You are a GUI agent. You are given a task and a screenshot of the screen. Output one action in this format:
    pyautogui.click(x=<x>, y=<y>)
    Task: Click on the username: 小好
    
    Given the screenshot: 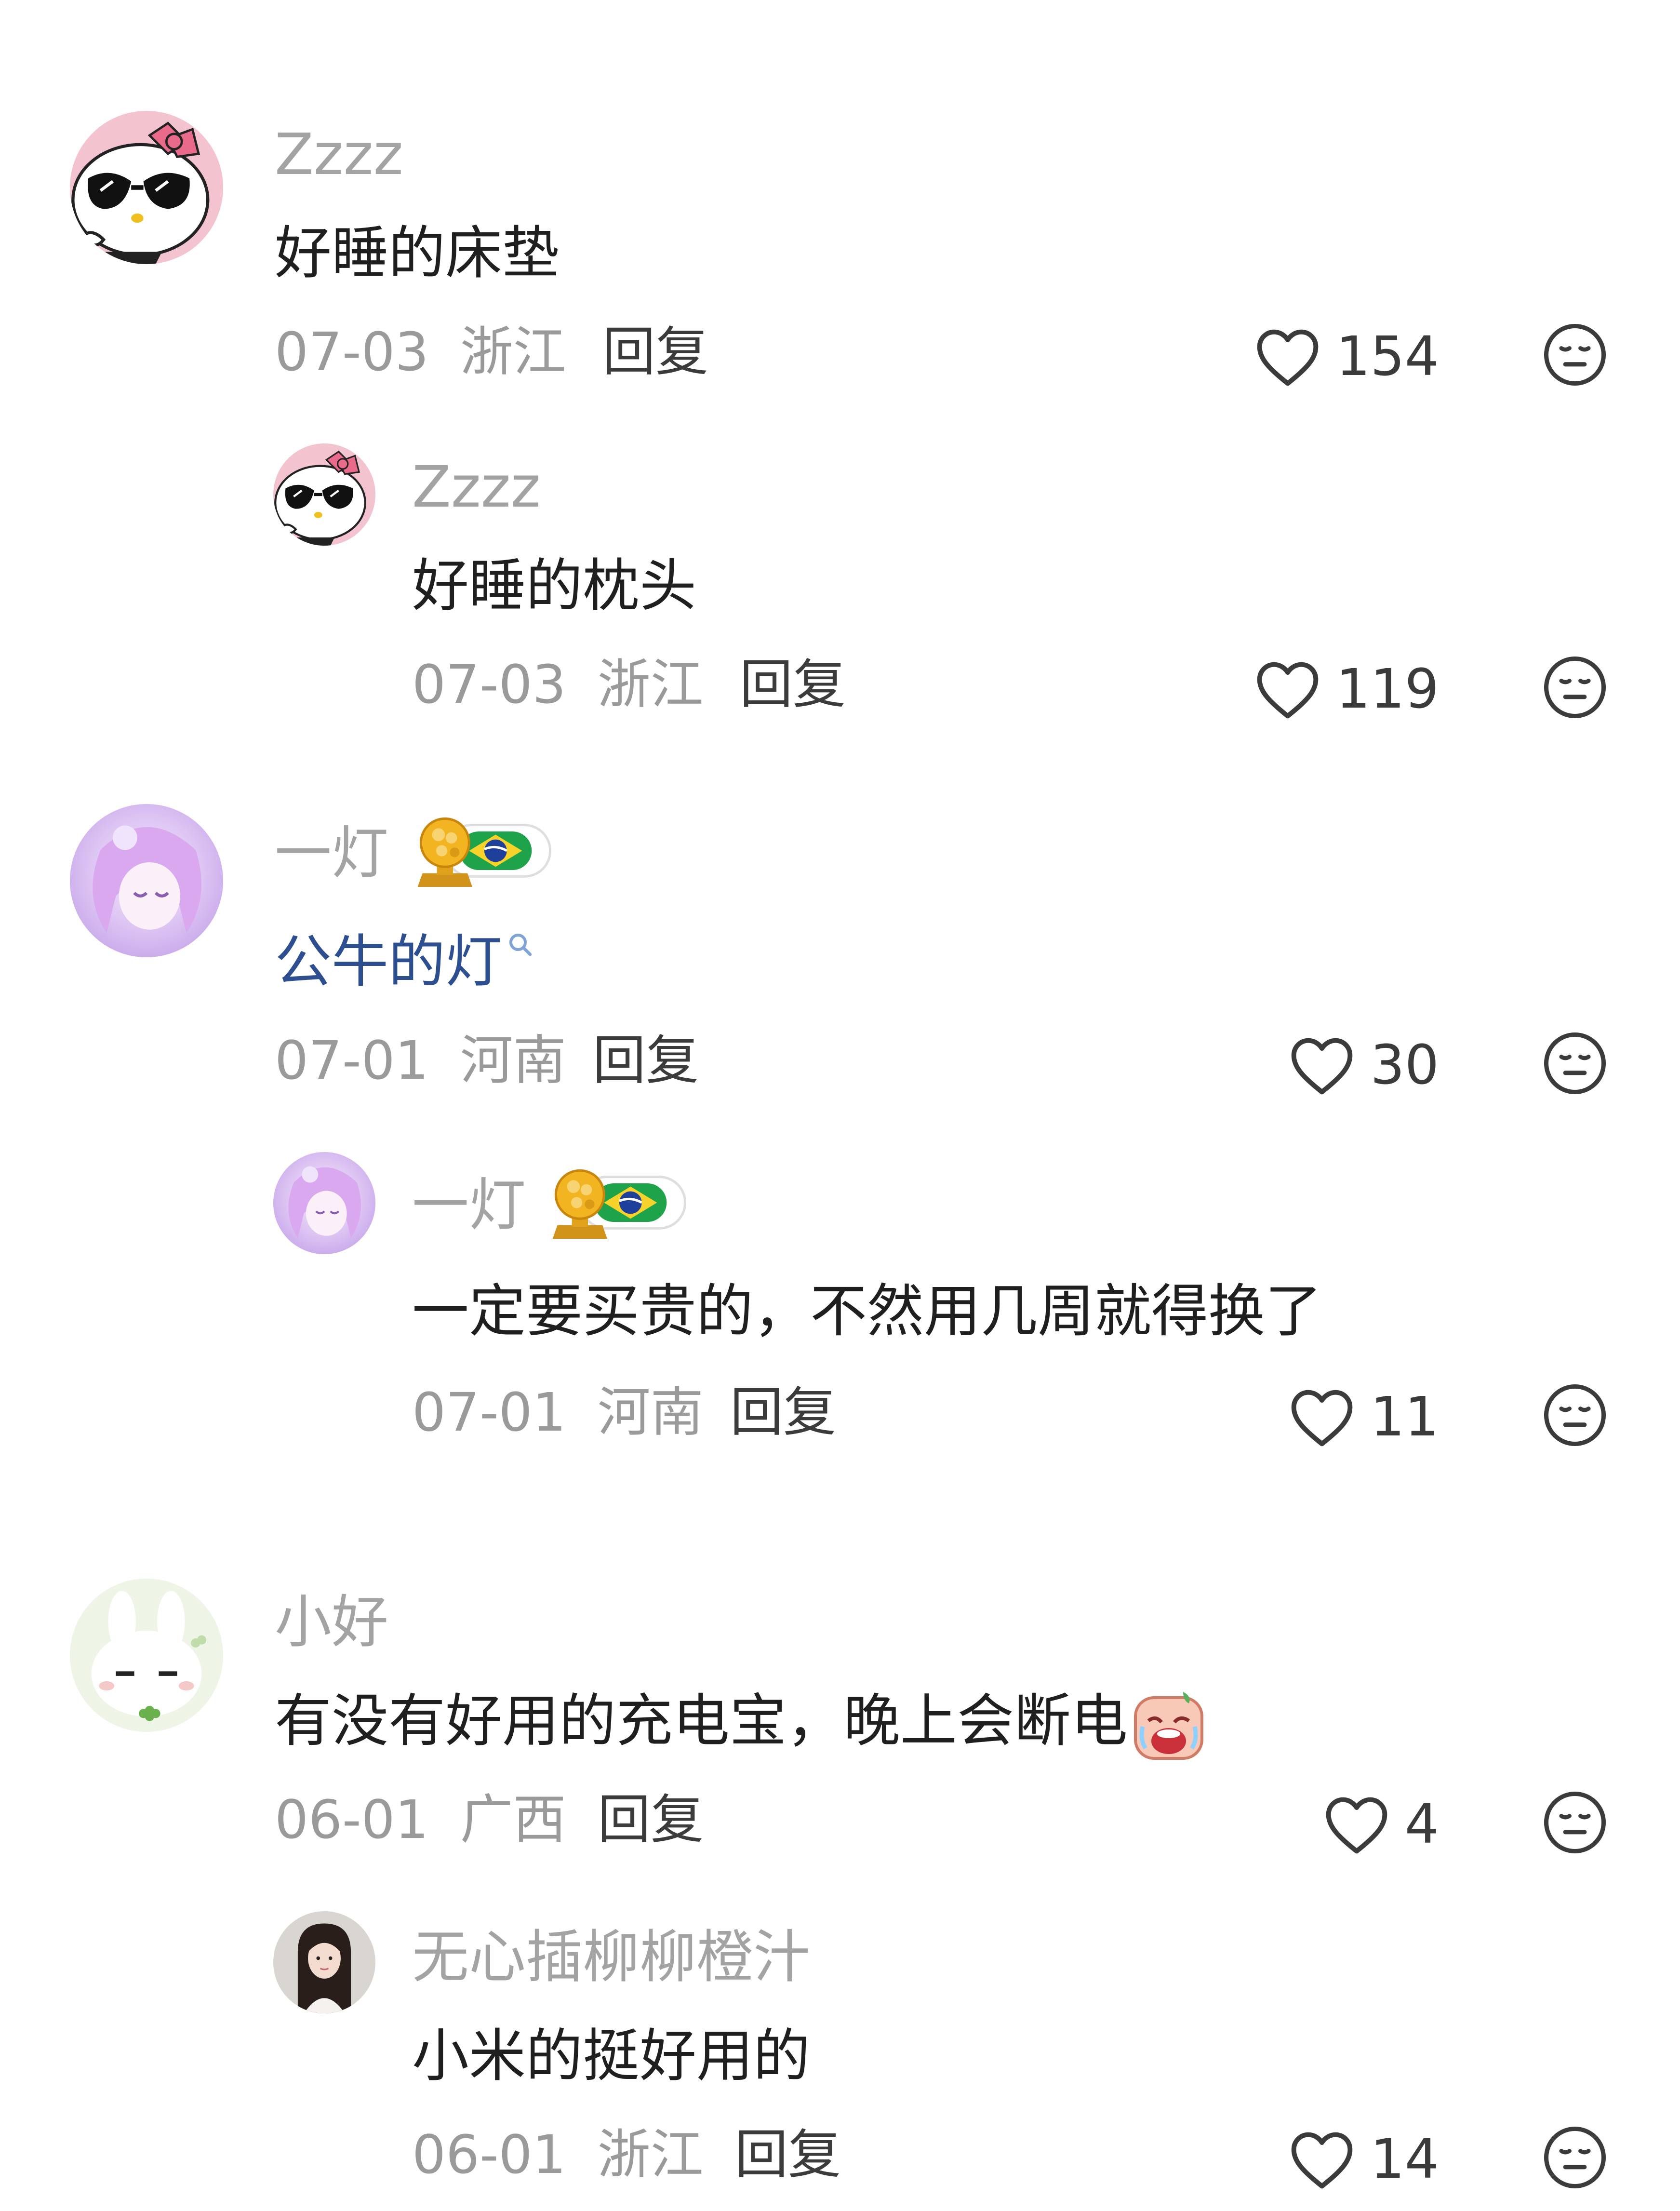 What is the action you would take?
    pyautogui.click(x=332, y=1622)
    